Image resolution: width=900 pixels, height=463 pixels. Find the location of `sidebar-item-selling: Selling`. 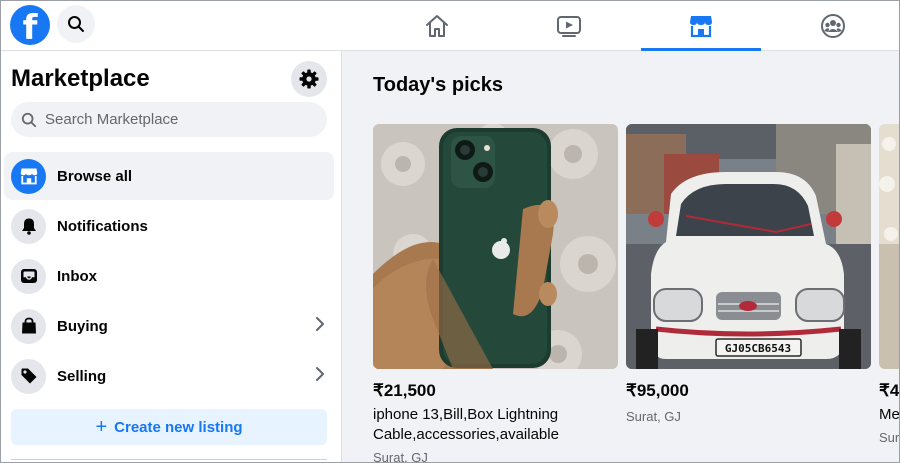

sidebar-item-selling: Selling is located at coordinates (169, 376).